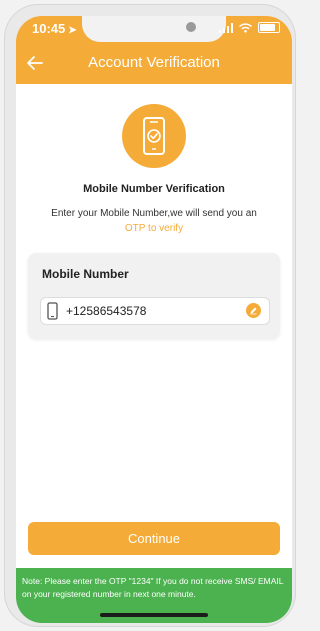 The height and width of the screenshot is (631, 320). Describe the element at coordinates (154, 296) in the screenshot. I see `mobile-number-card: Mobile Number +12586543578` at that location.